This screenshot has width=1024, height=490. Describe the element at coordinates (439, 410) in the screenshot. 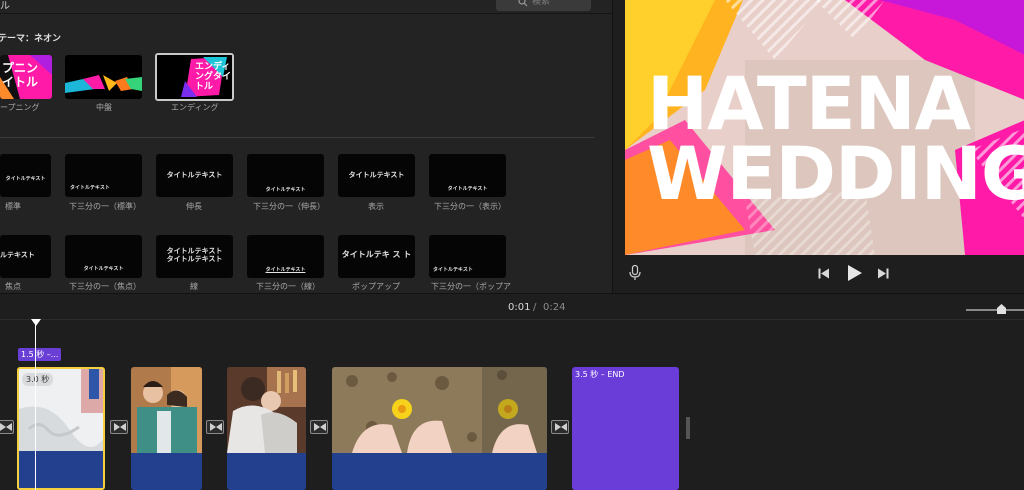

I see `clip-4-thumbnail` at that location.